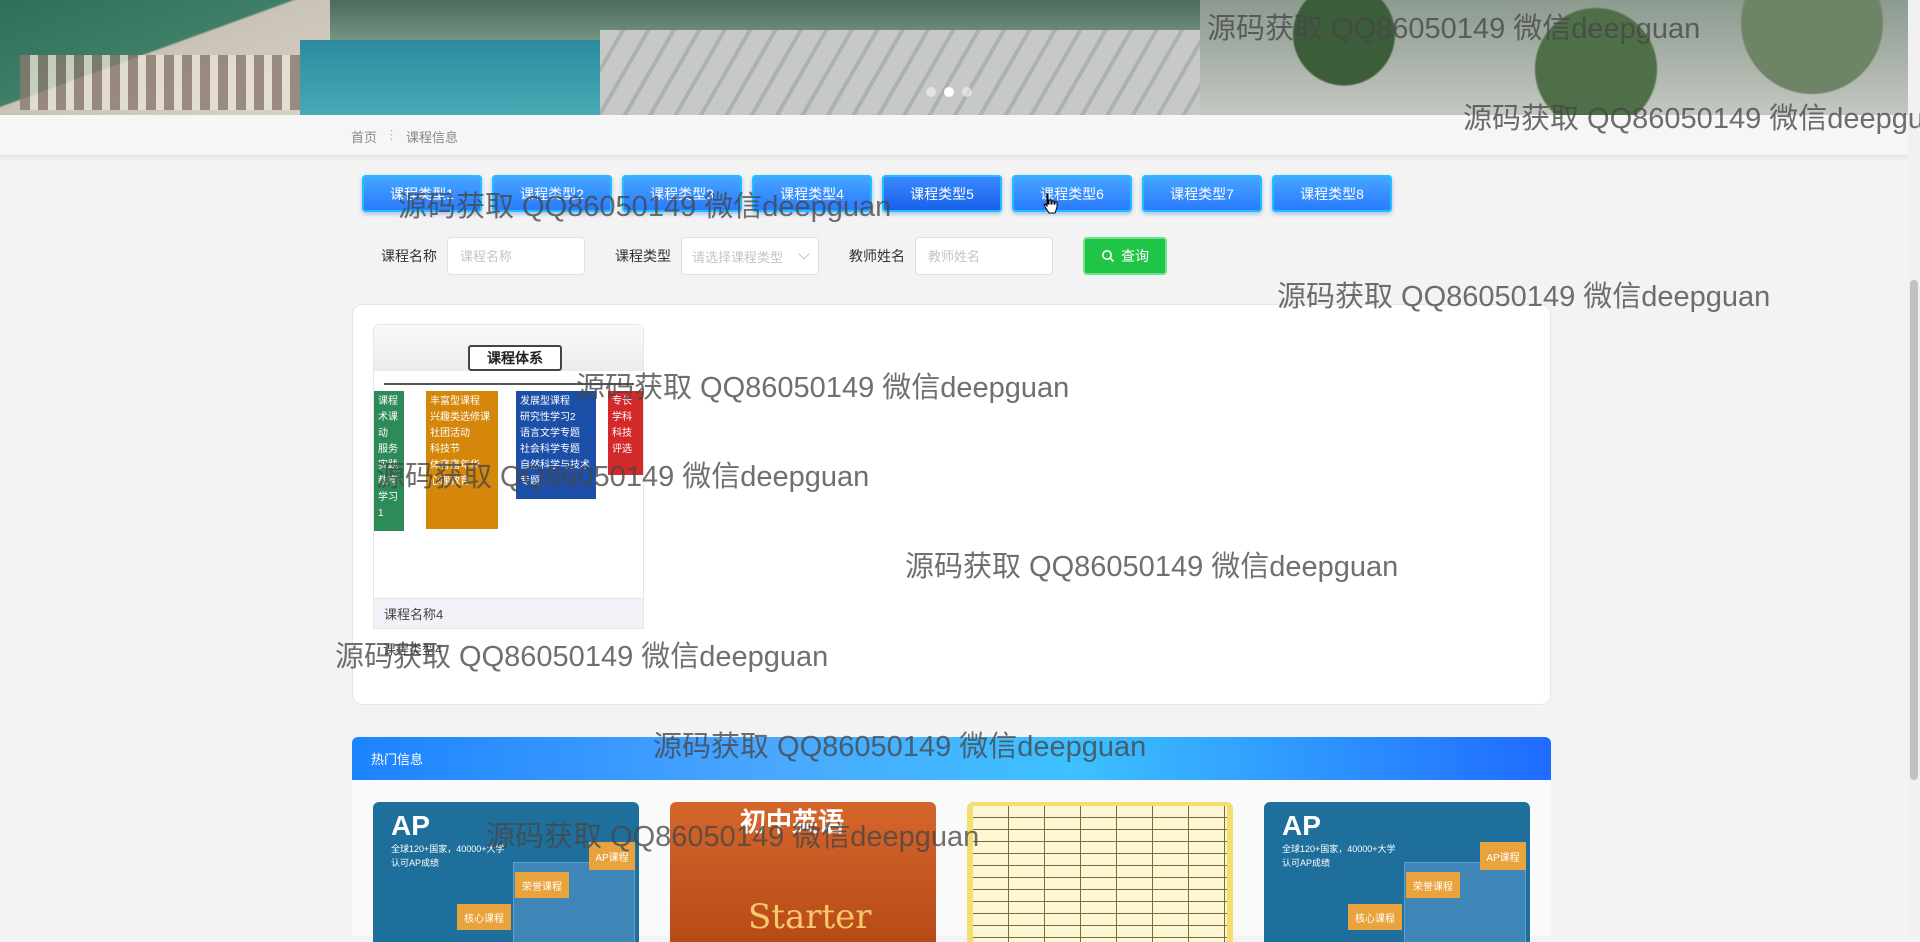 This screenshot has width=1920, height=942. What do you see at coordinates (877, 256) in the screenshot?
I see `teacher-name-label: 教师姓名` at bounding box center [877, 256].